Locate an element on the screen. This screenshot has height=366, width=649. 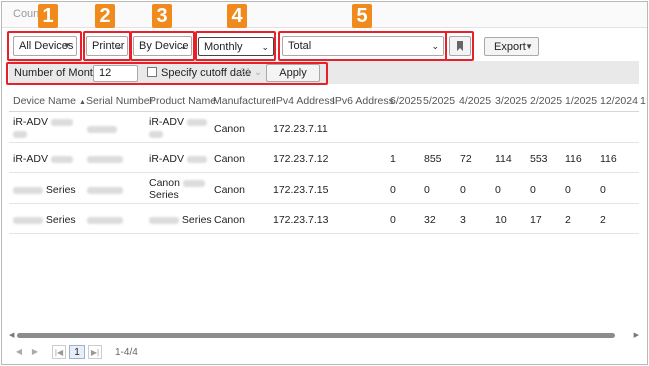
value-3-2025: 10 is located at coordinates (501, 220).